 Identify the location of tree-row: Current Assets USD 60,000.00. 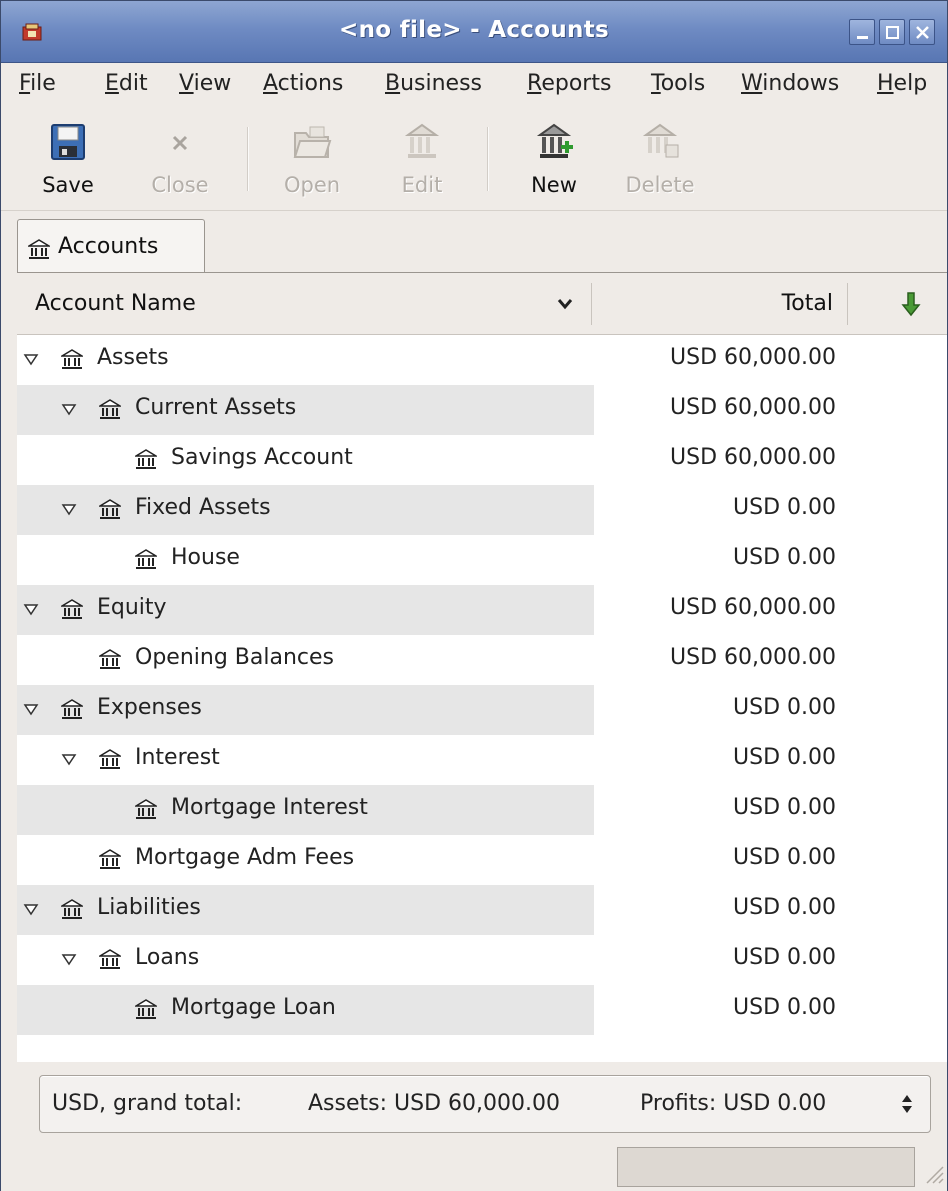
(482, 410).